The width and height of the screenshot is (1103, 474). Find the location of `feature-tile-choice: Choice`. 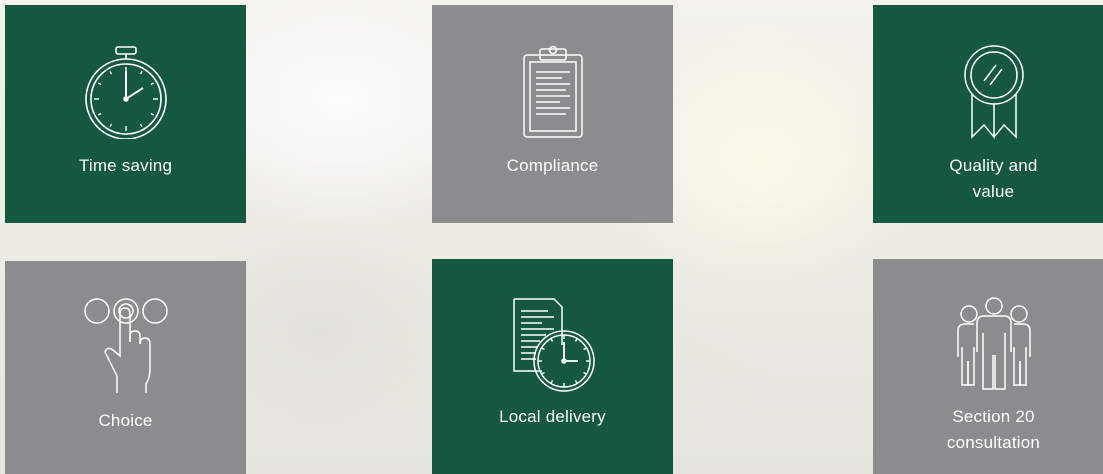

feature-tile-choice: Choice is located at coordinates (125, 367).